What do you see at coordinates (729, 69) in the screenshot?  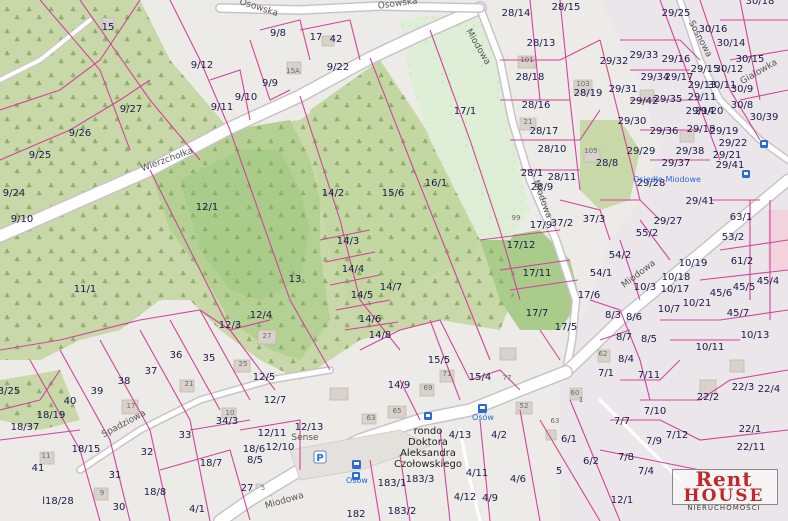 I see `parcel-number: 30/12` at bounding box center [729, 69].